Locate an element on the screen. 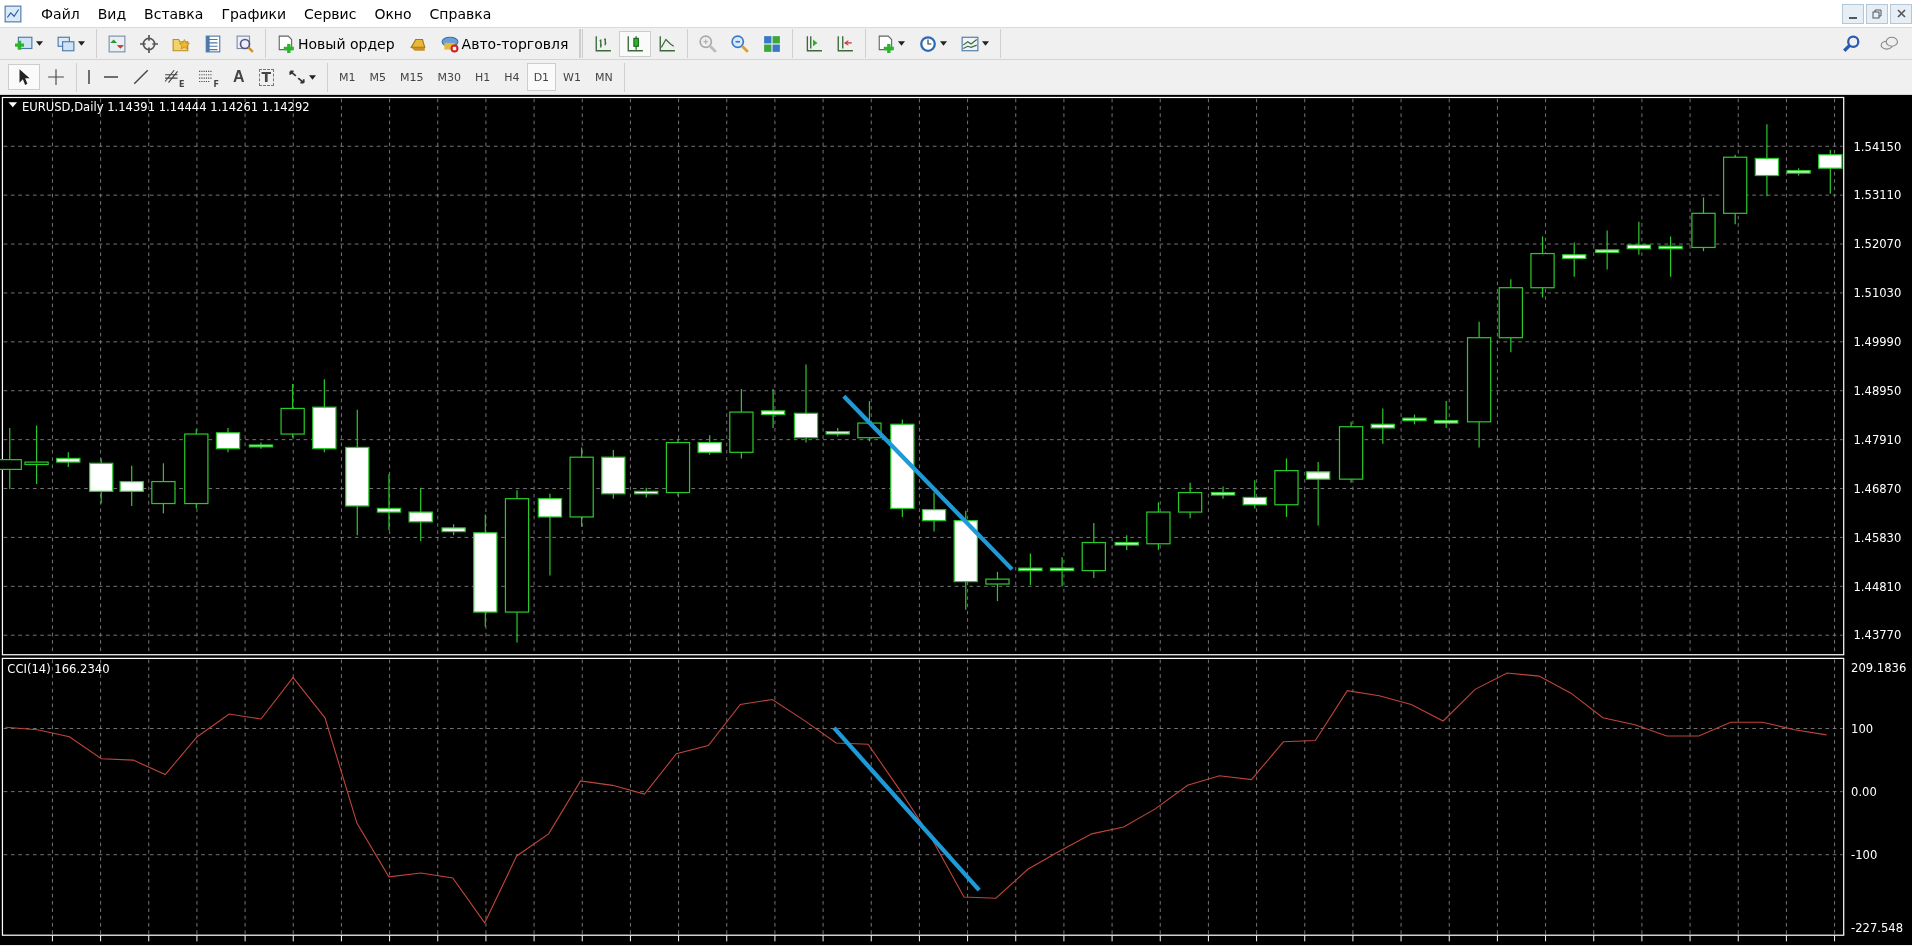  search-icon is located at coordinates (1851, 43).